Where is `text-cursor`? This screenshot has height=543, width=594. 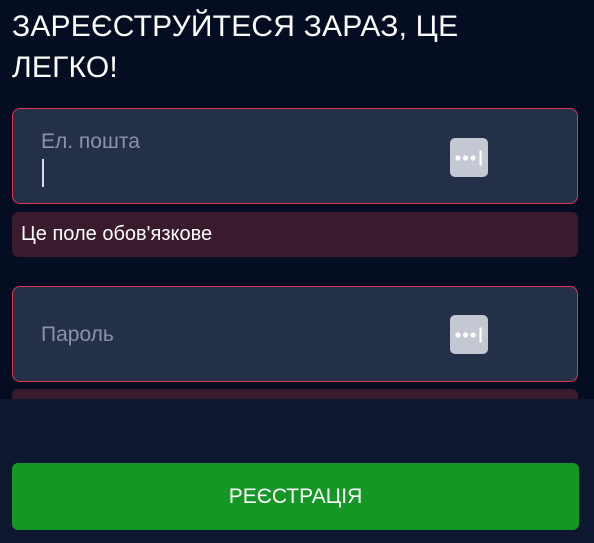 text-cursor is located at coordinates (43, 173).